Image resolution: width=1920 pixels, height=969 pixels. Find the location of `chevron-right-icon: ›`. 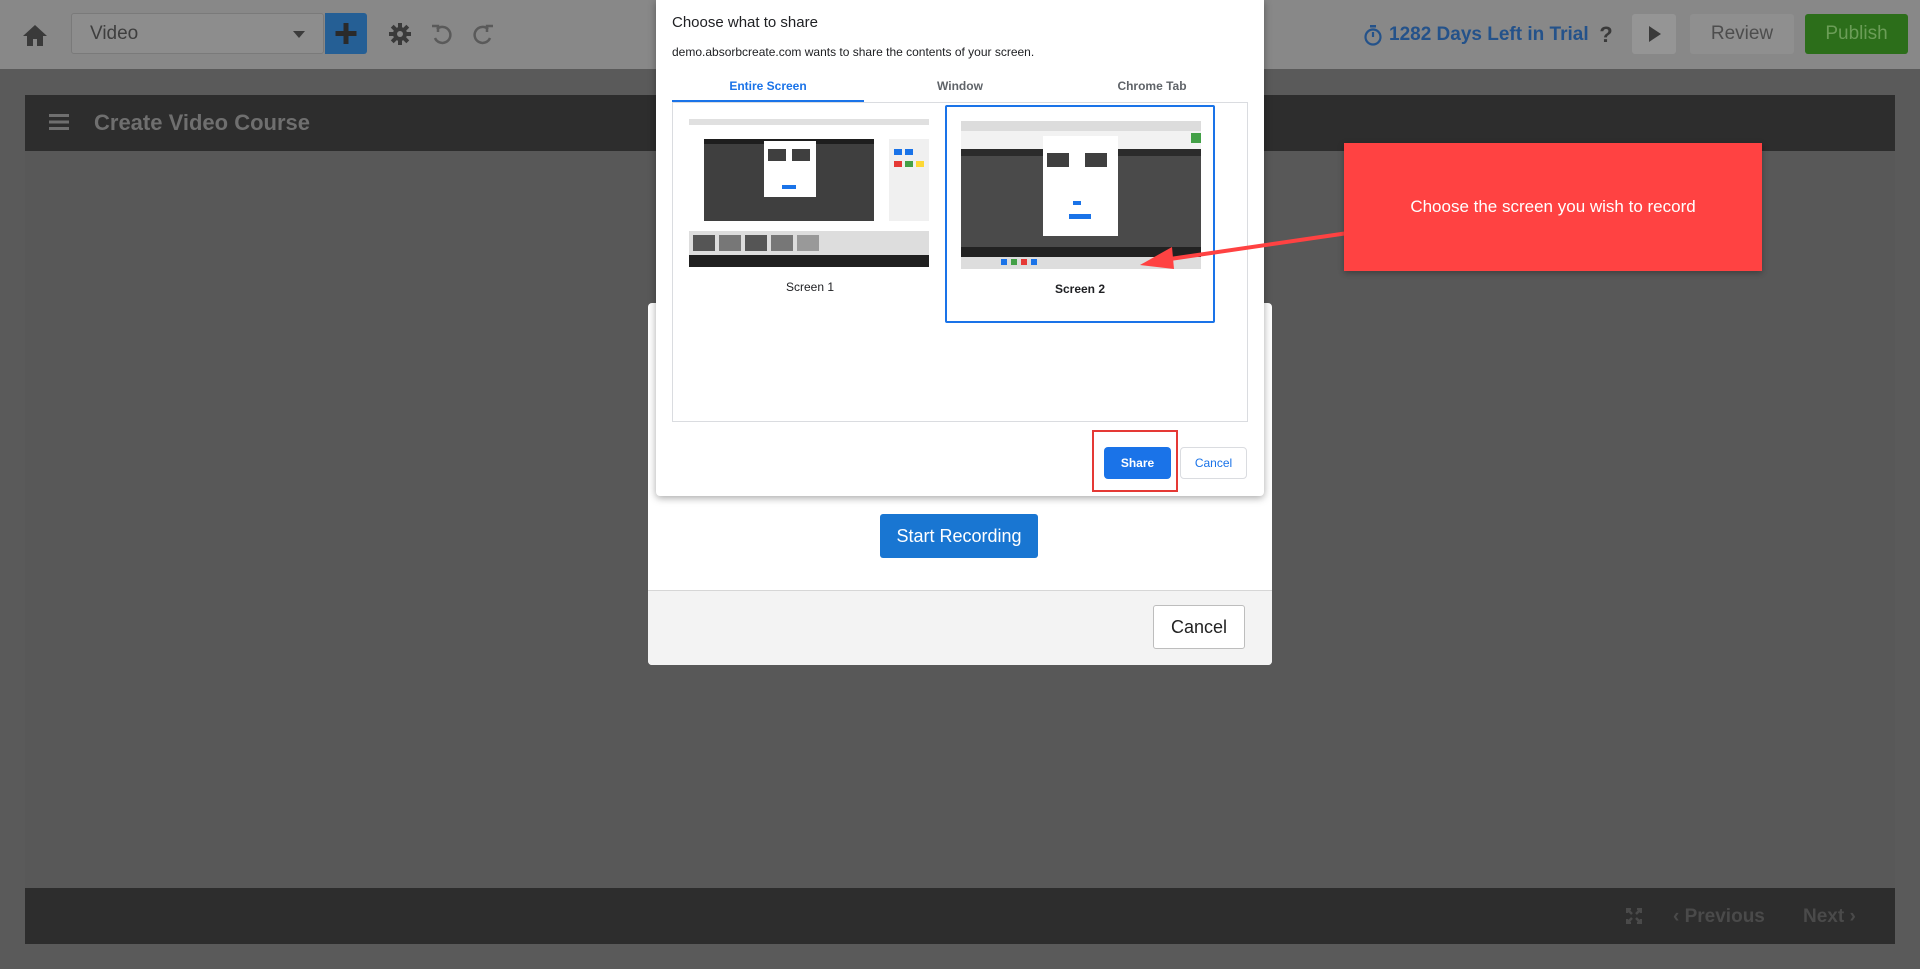

chevron-right-icon: › is located at coordinates (1850, 916).